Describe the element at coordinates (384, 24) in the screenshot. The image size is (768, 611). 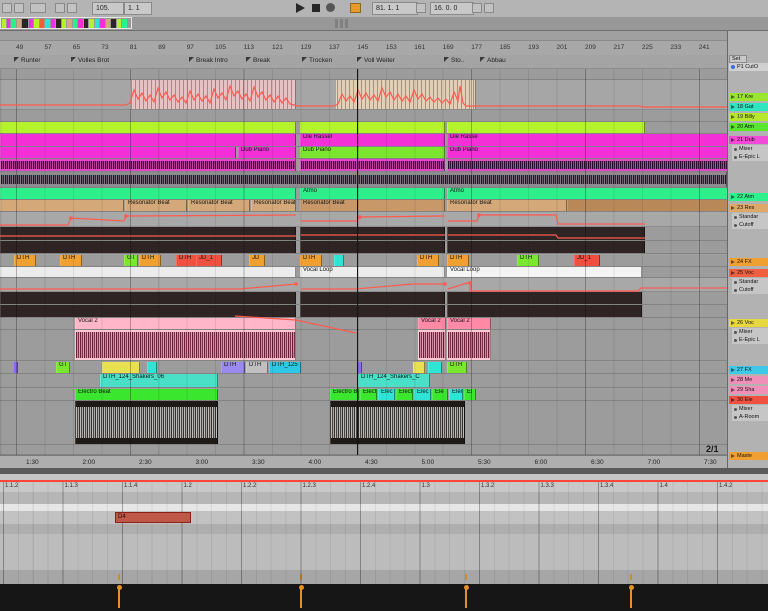
I see `arrangement-overview` at that location.